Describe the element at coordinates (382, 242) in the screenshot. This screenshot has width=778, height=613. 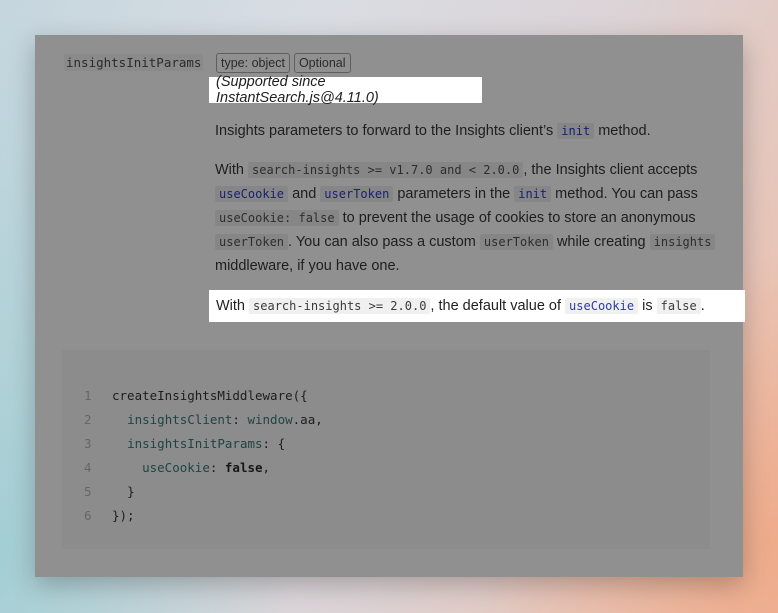
I see `text-segment: . You can also pass a custom` at that location.